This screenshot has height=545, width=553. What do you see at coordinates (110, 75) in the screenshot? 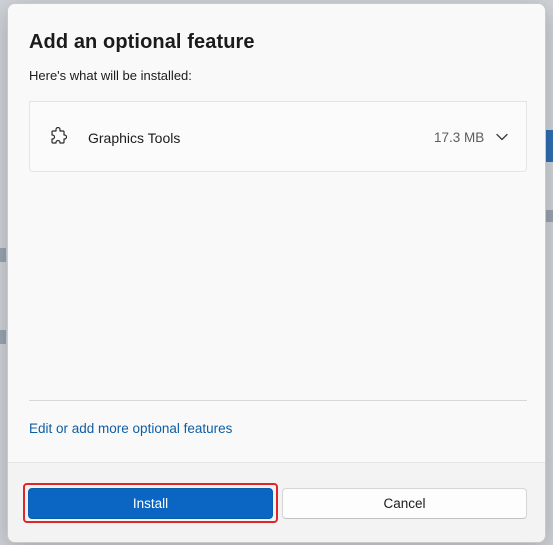
I see `dialog-subtitle: Here's what will be installed:` at bounding box center [110, 75].